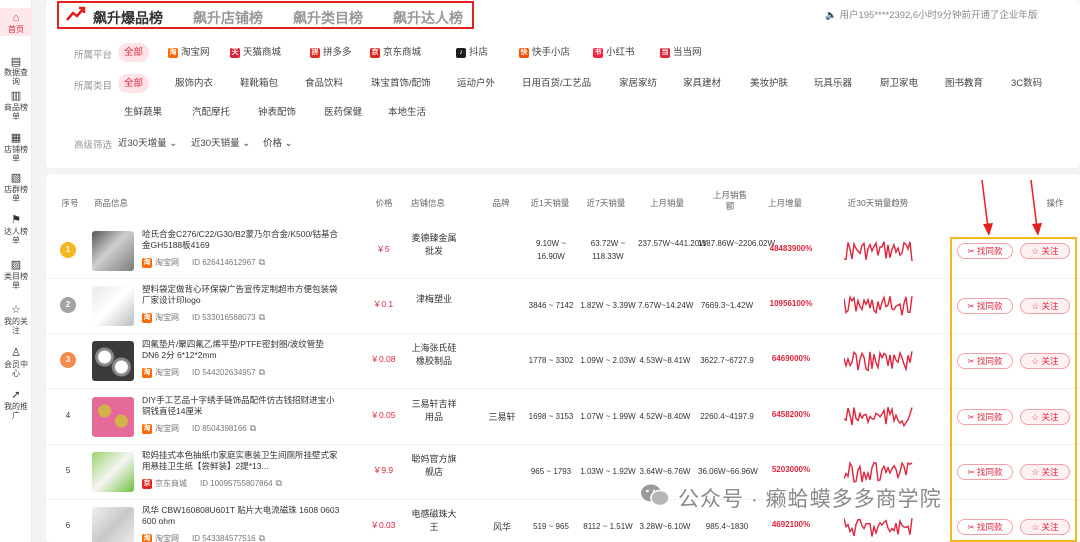  I want to click on table-header-10: 近30天销量趋势, so click(878, 203).